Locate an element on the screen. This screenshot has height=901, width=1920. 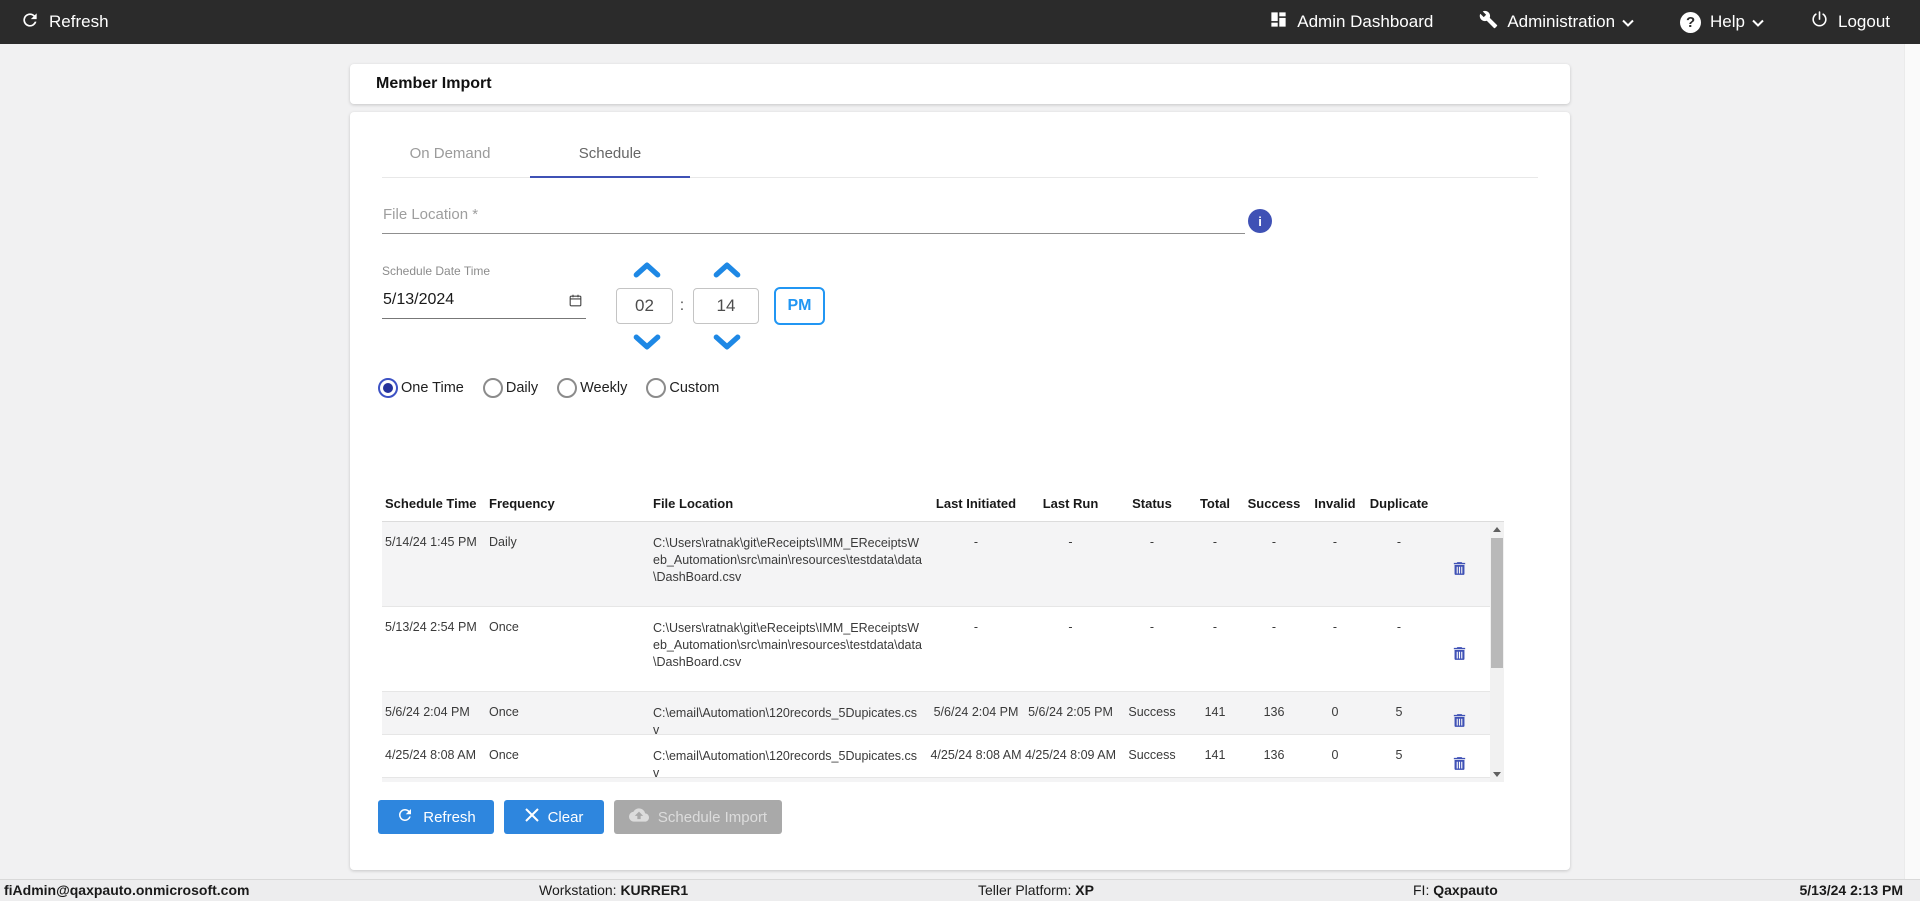
minute-input: 14 is located at coordinates (726, 306).